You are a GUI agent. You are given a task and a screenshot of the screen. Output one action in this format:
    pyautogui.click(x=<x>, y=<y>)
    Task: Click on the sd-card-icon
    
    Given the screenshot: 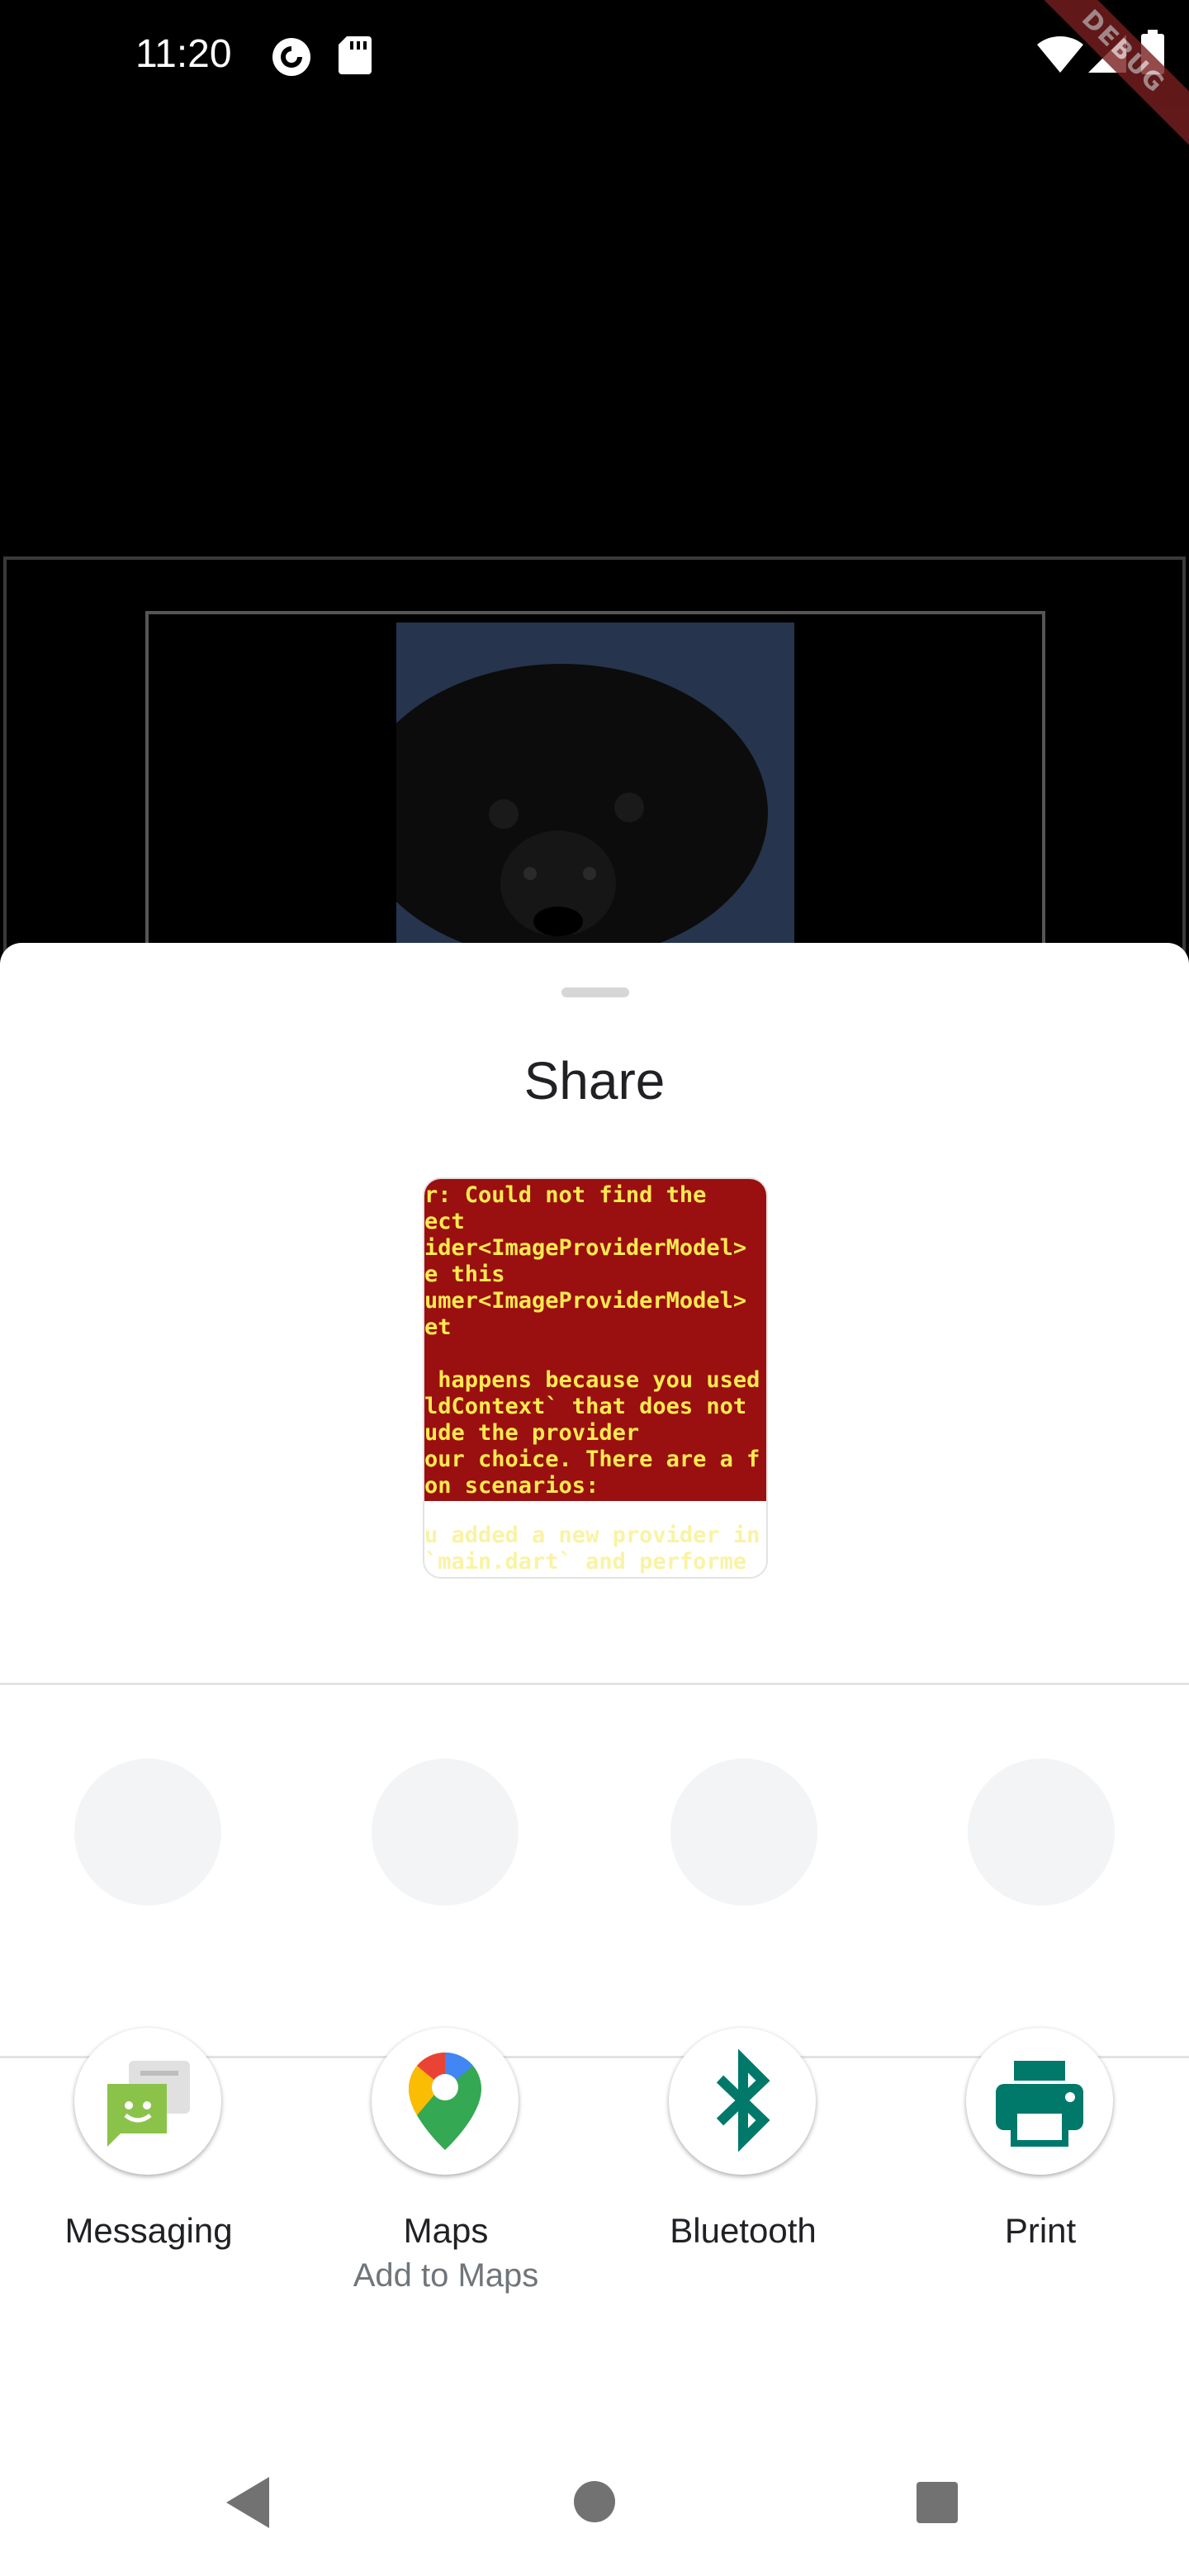 What is the action you would take?
    pyautogui.click(x=355, y=57)
    